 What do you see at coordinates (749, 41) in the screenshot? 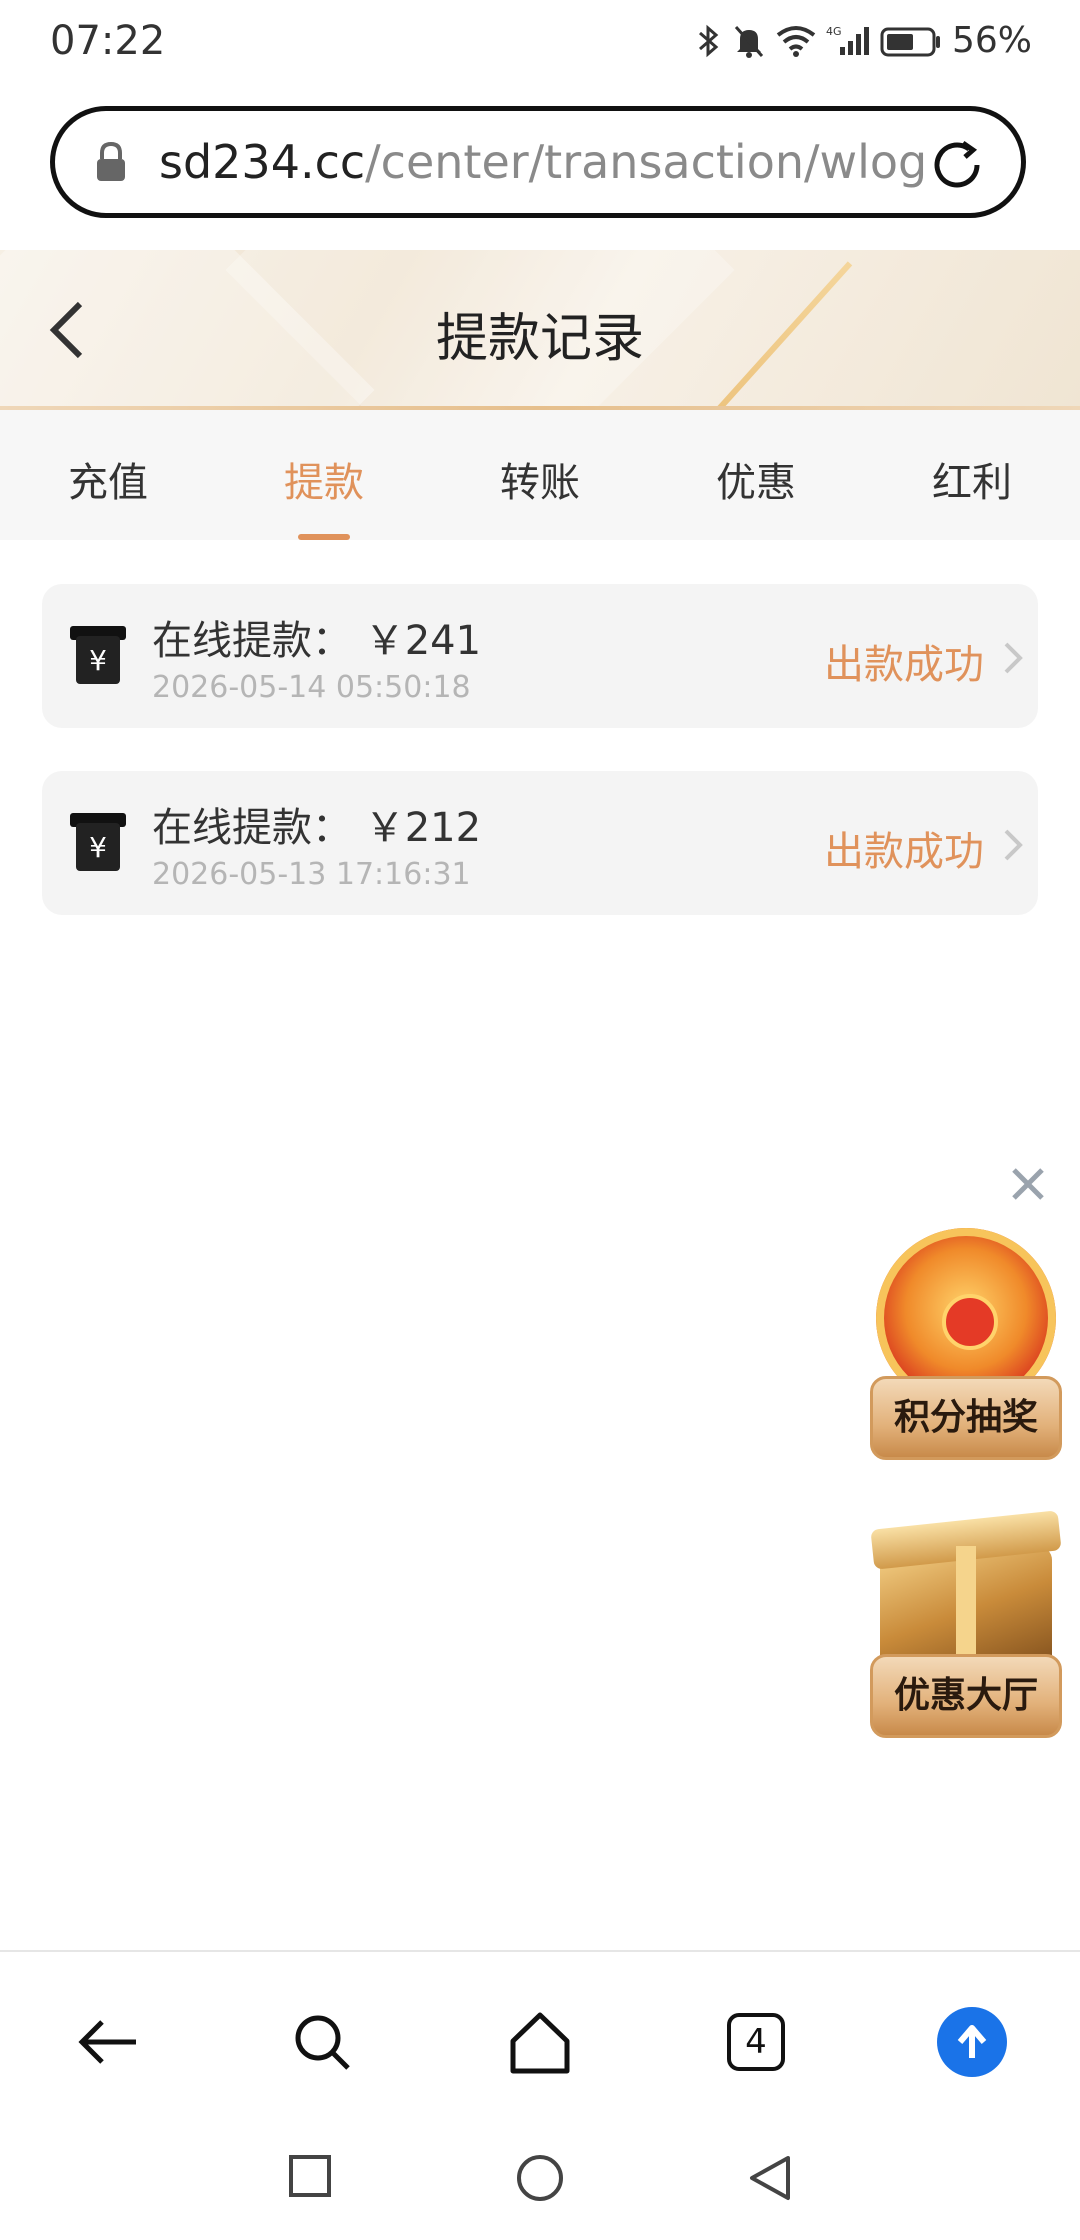
I see `mute-bell-icon` at bounding box center [749, 41].